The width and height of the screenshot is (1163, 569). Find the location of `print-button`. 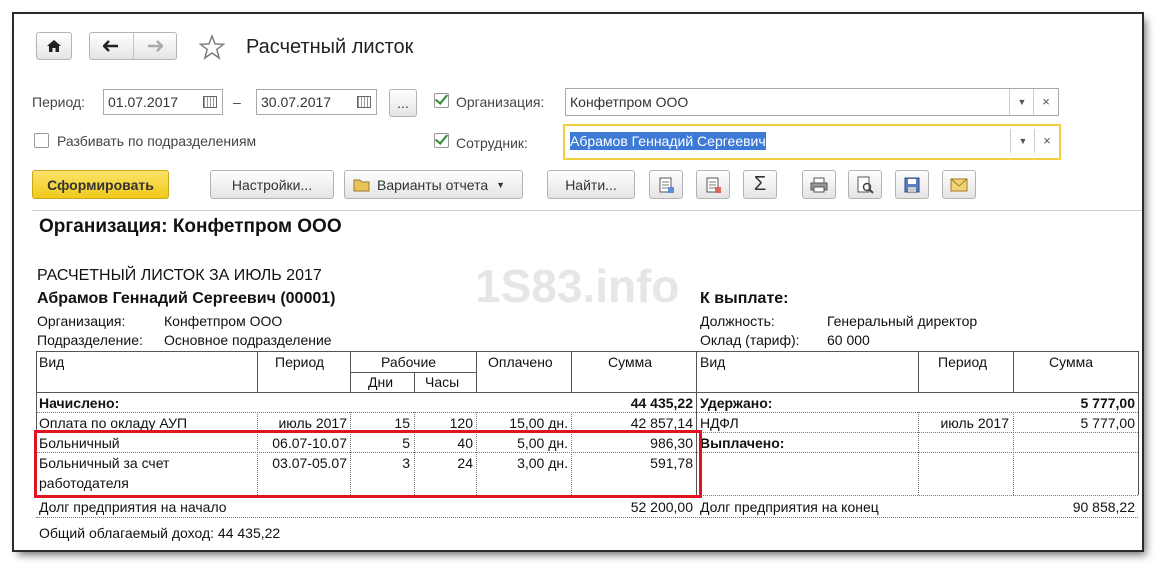

print-button is located at coordinates (819, 184).